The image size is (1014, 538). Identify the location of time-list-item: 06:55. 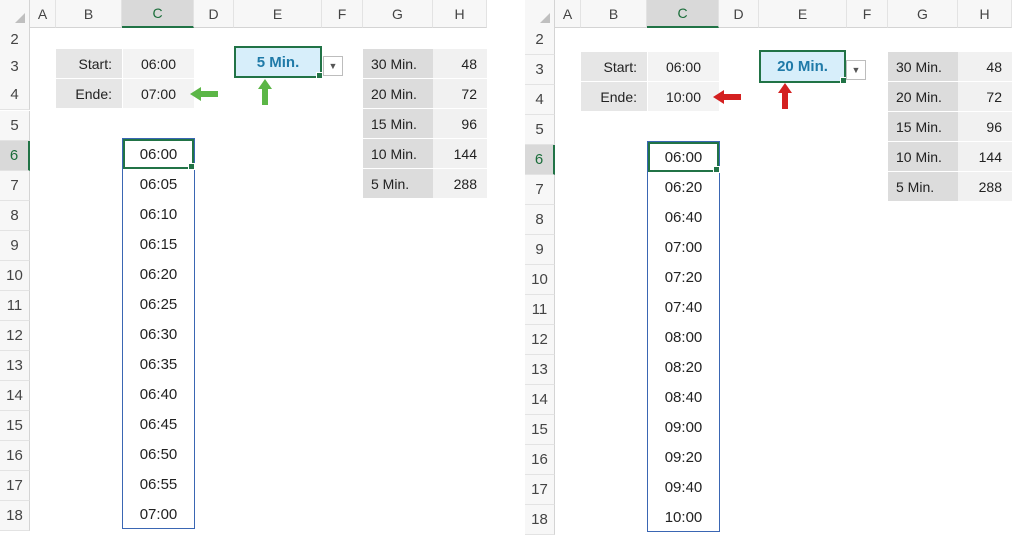
(158, 484).